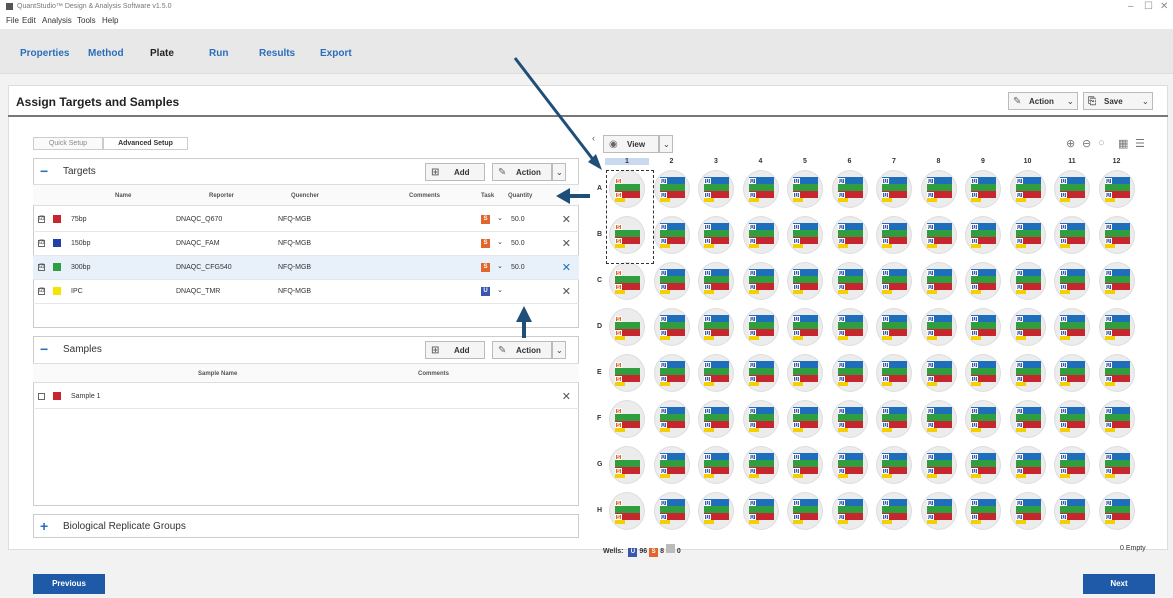 This screenshot has height=598, width=1173. What do you see at coordinates (593, 138) in the screenshot?
I see `collapse-panel-icon: ‹` at bounding box center [593, 138].